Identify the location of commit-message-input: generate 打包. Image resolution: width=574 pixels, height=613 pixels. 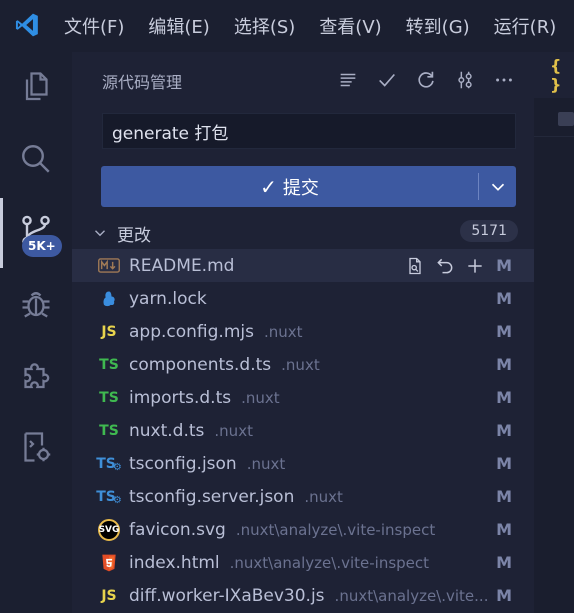
(309, 131).